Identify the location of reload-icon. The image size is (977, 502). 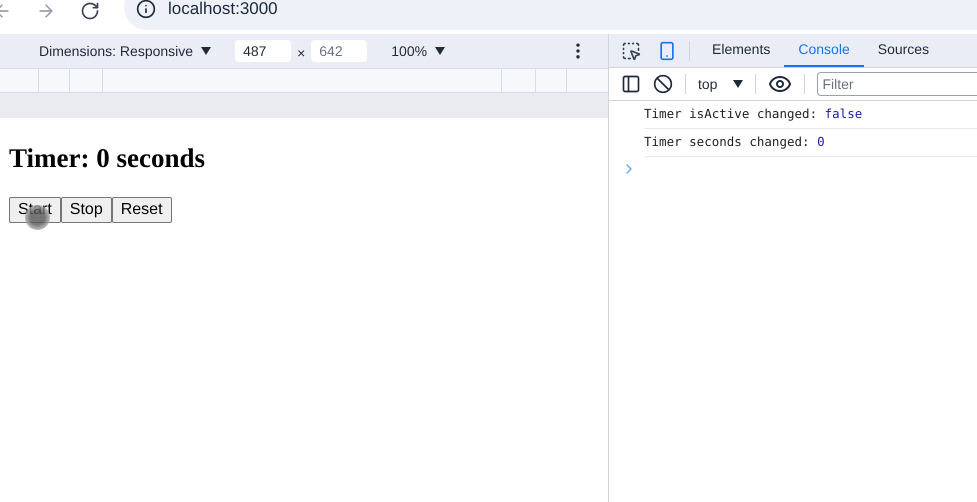
(90, 11).